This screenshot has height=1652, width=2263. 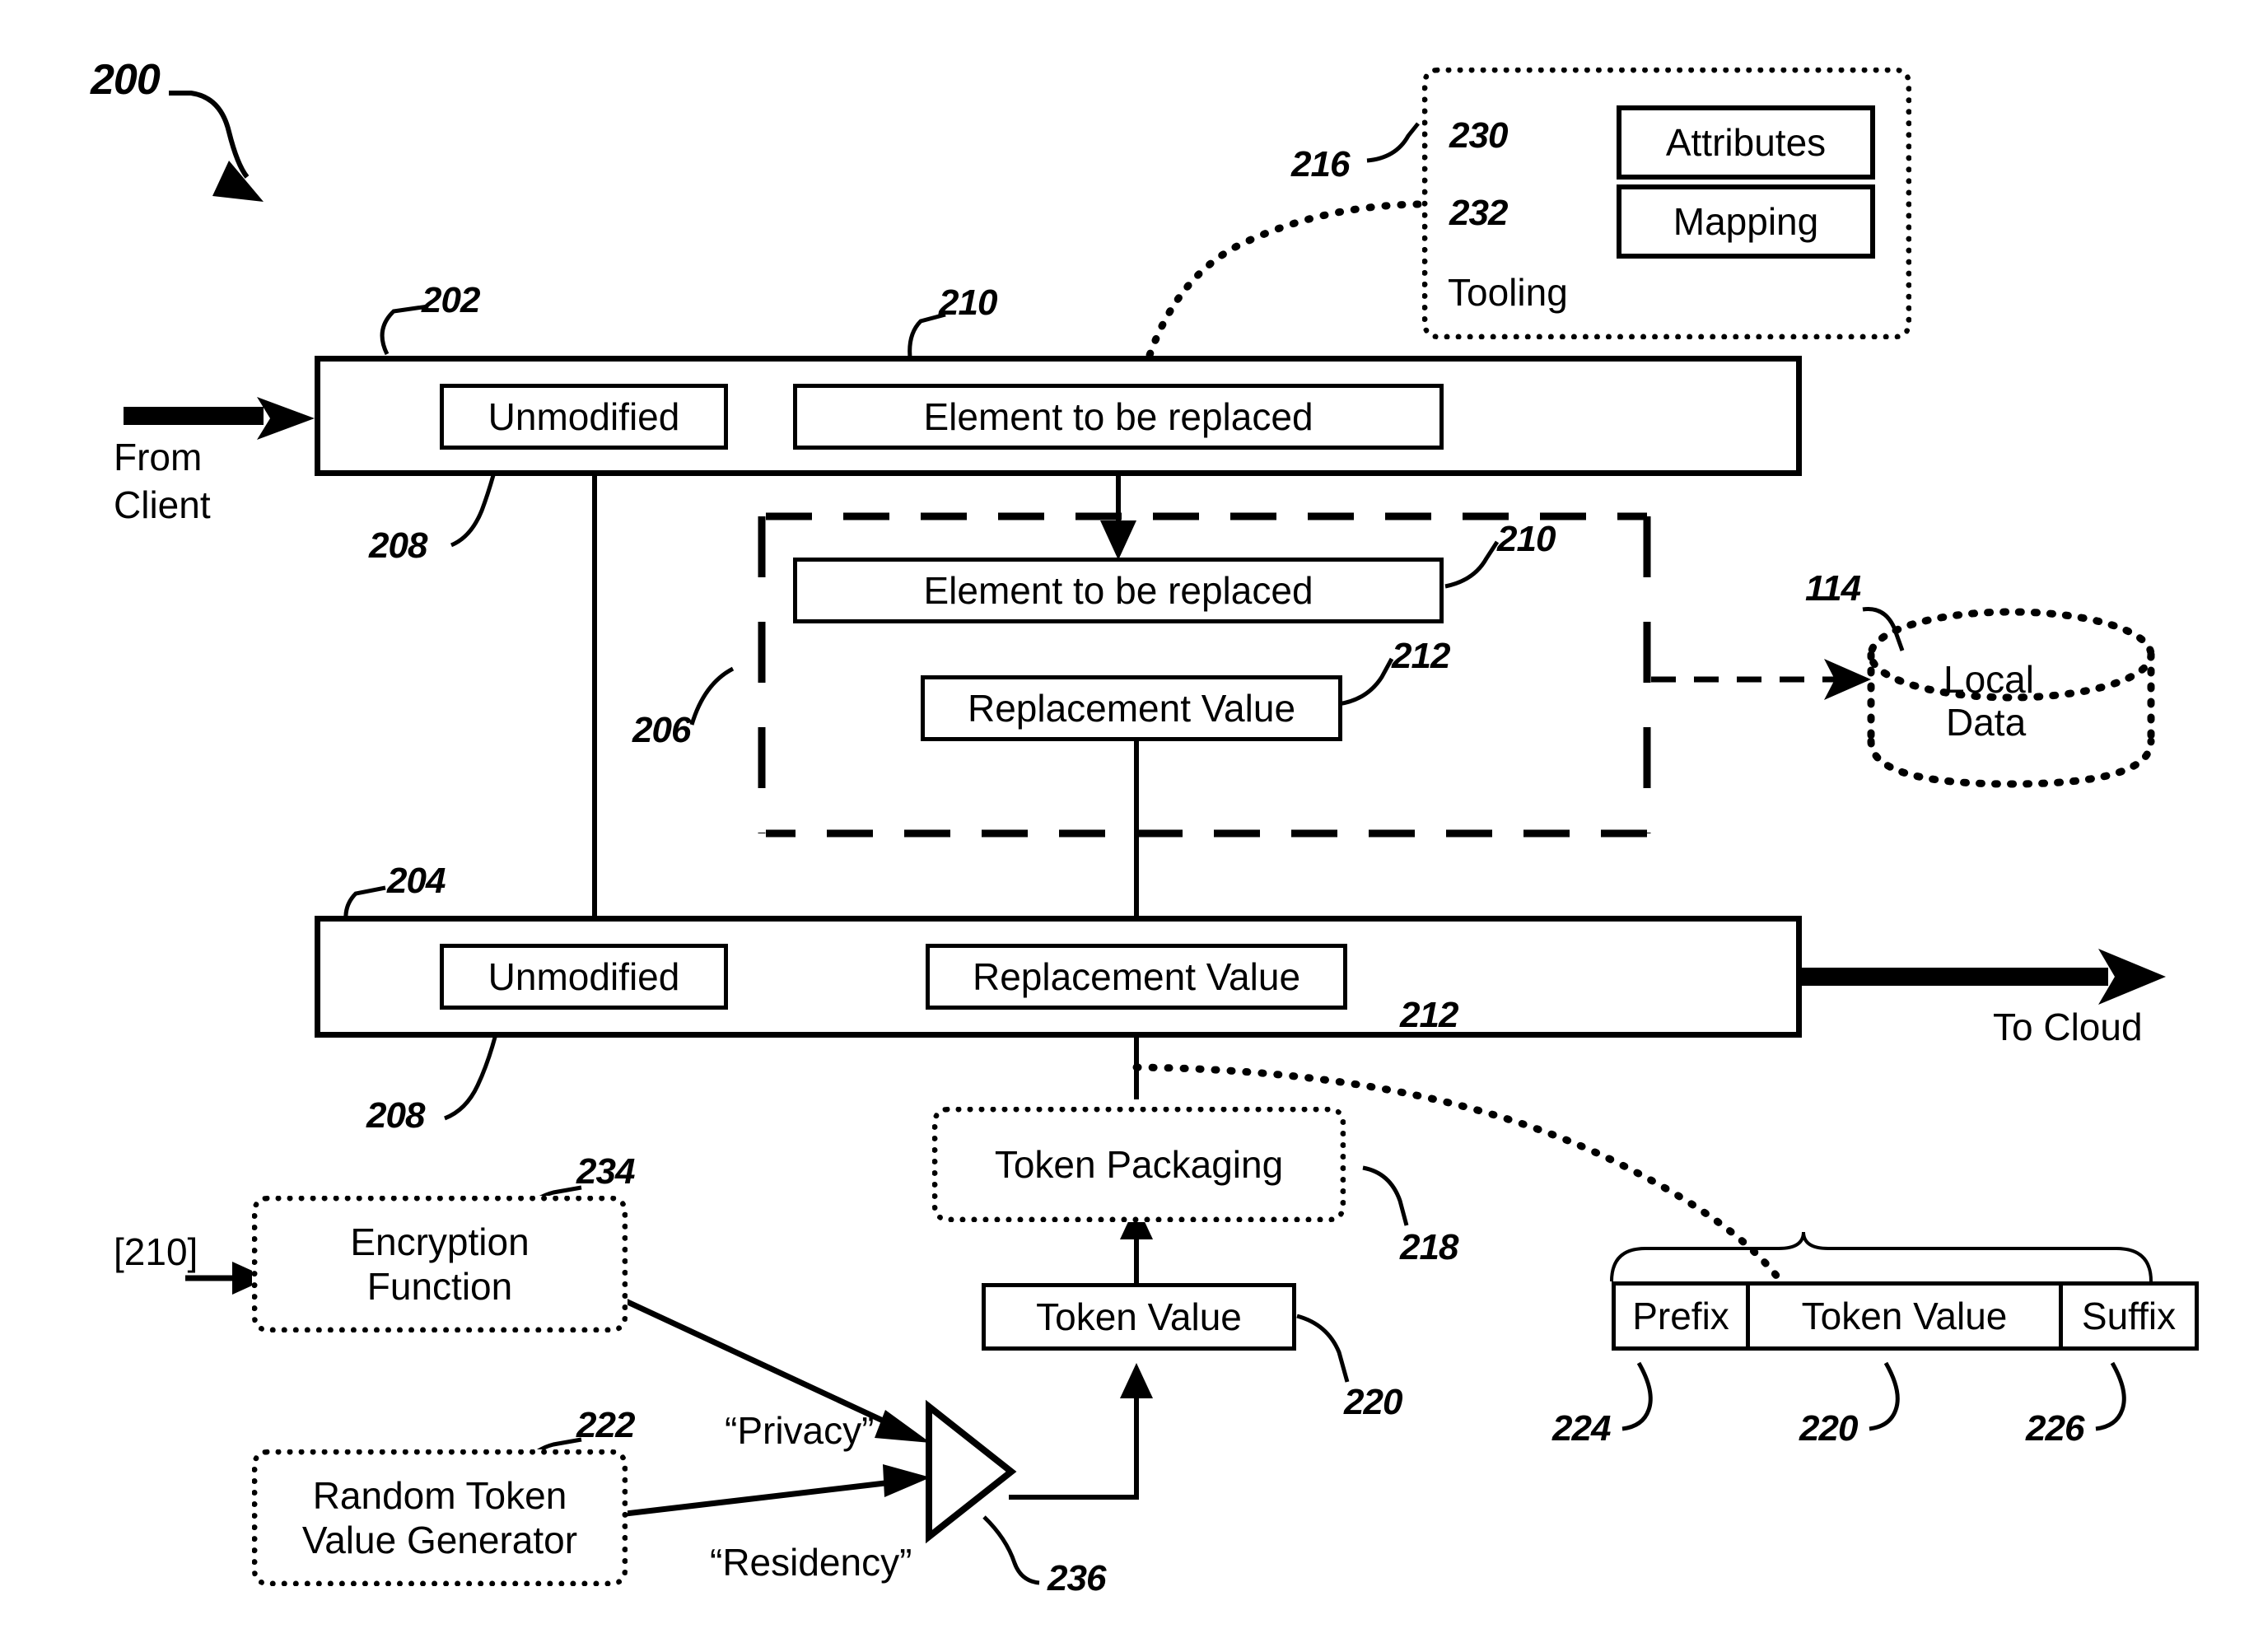 What do you see at coordinates (126, 80) in the screenshot?
I see `figure-number: 200` at bounding box center [126, 80].